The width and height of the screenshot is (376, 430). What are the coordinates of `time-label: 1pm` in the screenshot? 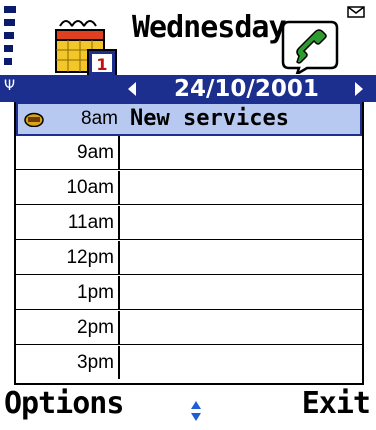 It's located at (68, 292).